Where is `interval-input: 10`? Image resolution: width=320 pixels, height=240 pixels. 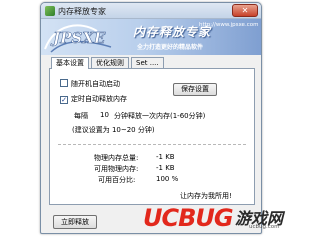
interval-input: 10 is located at coordinates (104, 115).